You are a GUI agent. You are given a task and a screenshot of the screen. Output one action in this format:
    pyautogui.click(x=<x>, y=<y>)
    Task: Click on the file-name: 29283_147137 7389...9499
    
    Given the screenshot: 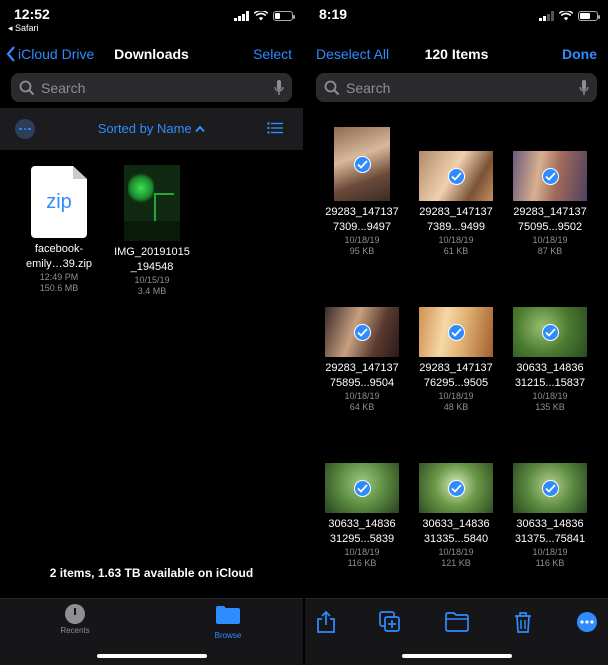 What is the action you would take?
    pyautogui.click(x=456, y=219)
    